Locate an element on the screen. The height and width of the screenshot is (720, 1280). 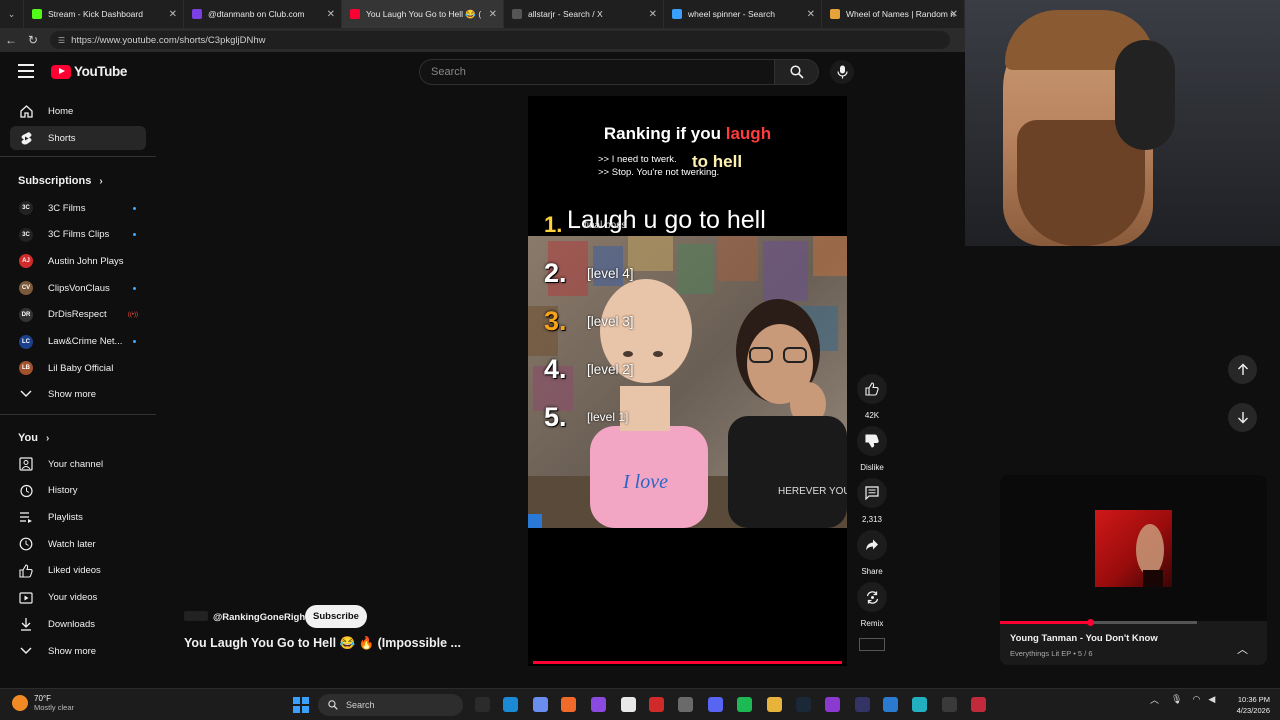
firefox-icon is located at coordinates (568, 704).